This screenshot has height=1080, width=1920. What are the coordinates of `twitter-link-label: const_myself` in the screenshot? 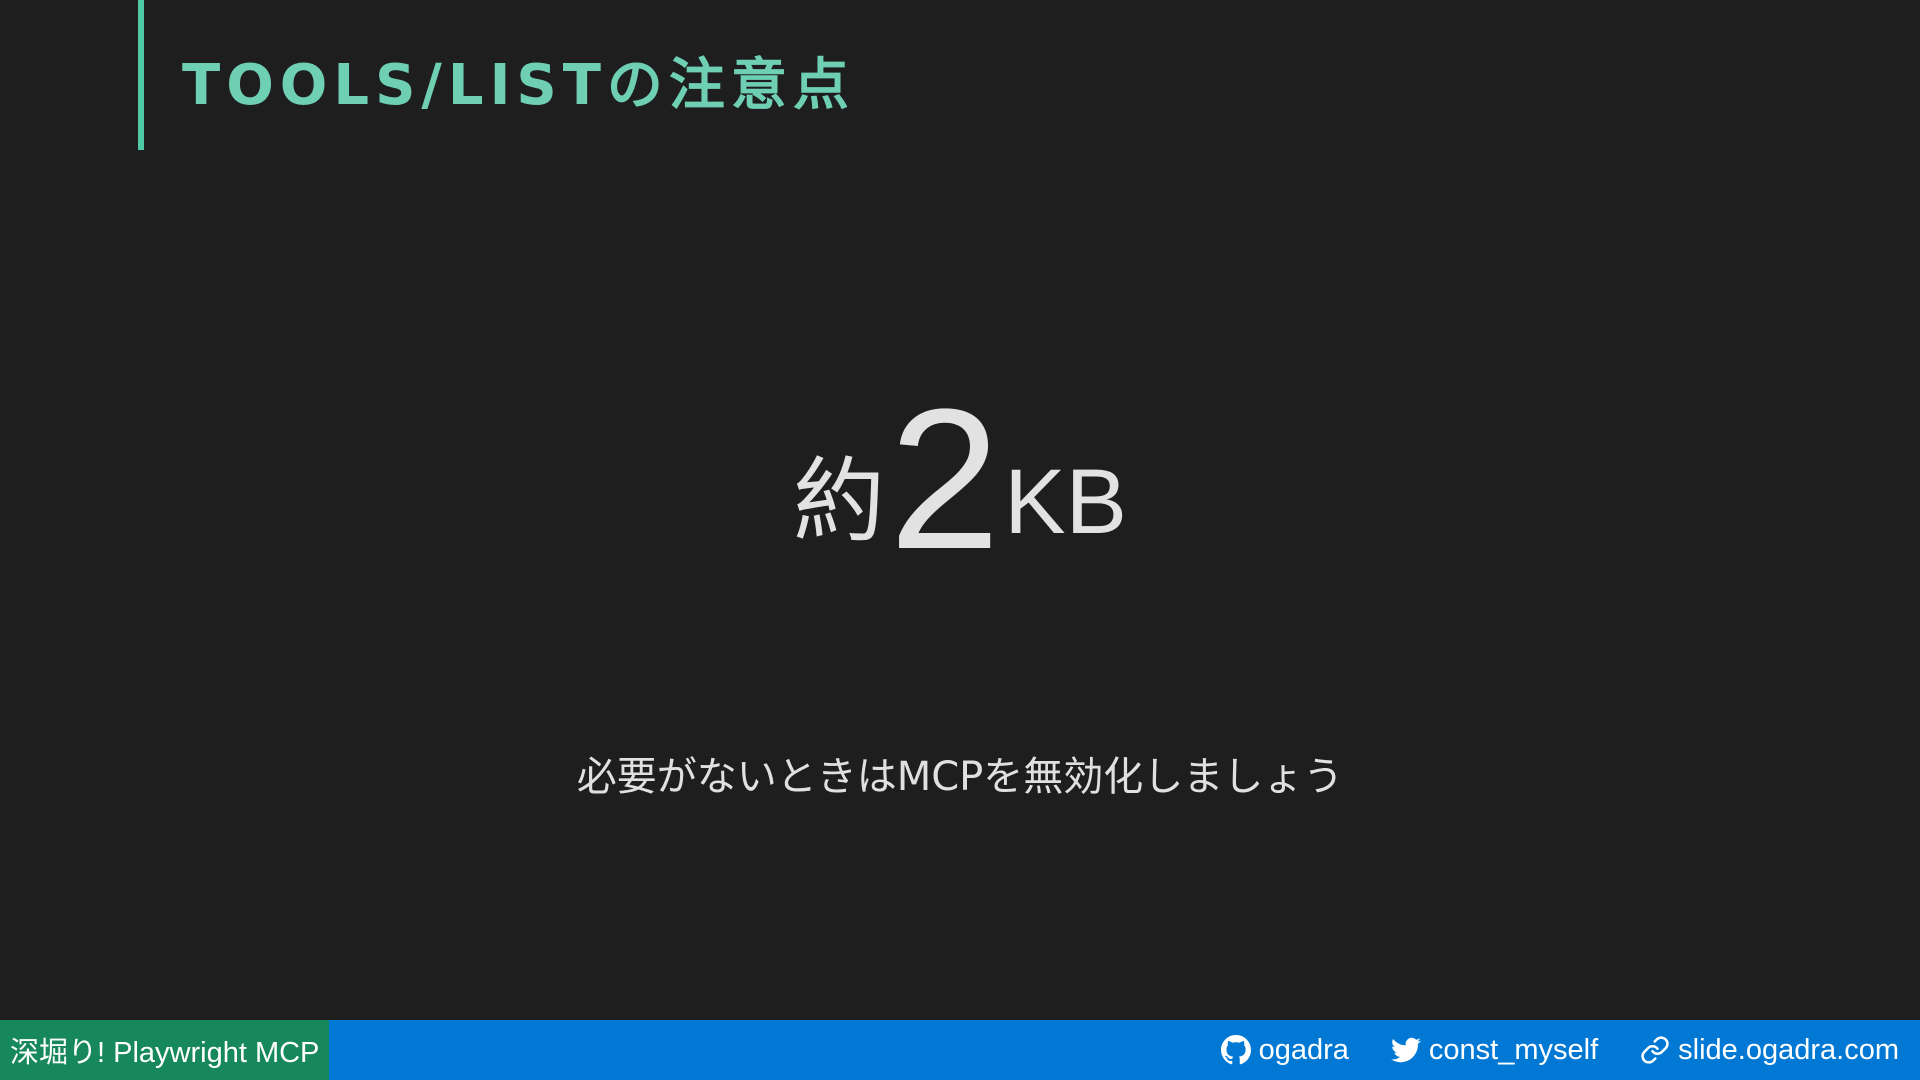 It's located at (1513, 1049).